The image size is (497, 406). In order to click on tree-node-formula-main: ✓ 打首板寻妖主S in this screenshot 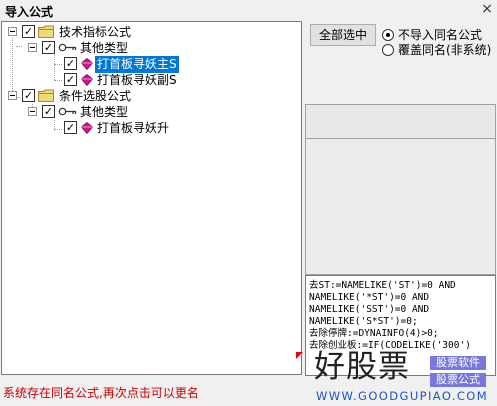, I will do `click(152, 64)`.